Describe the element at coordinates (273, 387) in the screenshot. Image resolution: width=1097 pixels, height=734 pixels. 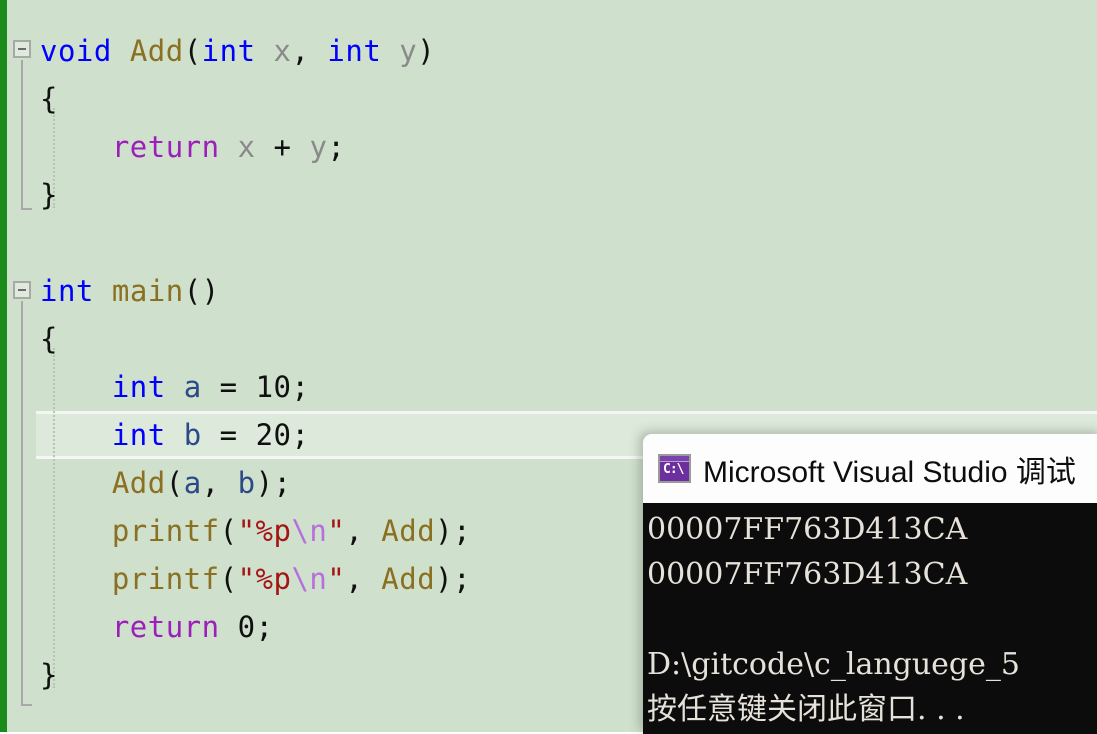
I see `code-token: 10` at that location.